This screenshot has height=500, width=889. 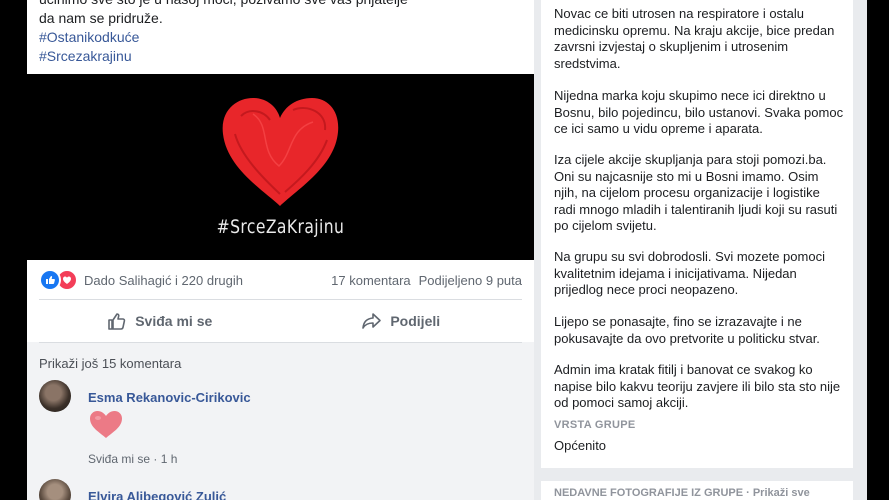 What do you see at coordinates (372, 321) in the screenshot?
I see `share-arrow-icon` at bounding box center [372, 321].